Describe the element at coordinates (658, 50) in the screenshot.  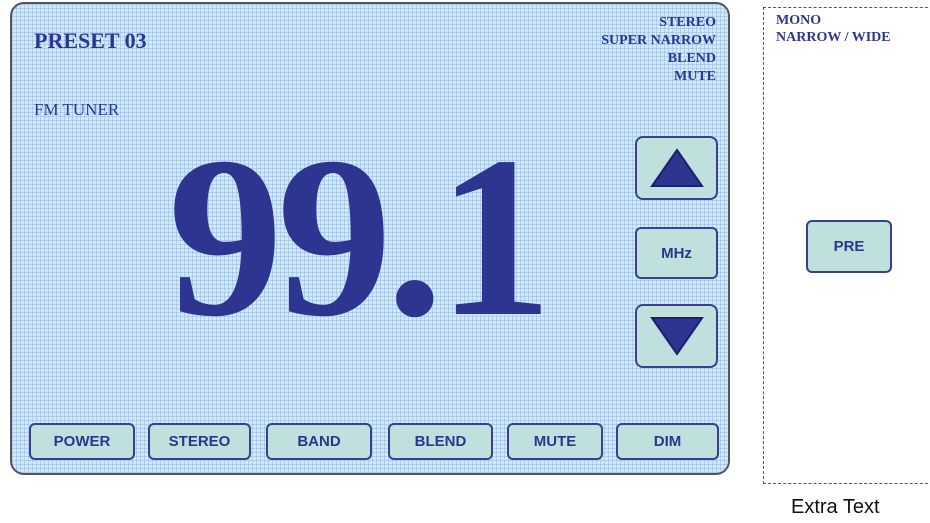
I see `status-indicators: STEREO SUPER NARROW BLEND MUTE` at that location.